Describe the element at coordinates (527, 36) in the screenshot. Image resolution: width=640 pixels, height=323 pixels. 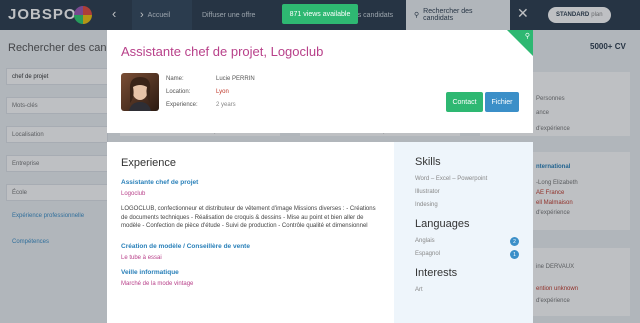
I see `search-icon: ⚲` at that location.